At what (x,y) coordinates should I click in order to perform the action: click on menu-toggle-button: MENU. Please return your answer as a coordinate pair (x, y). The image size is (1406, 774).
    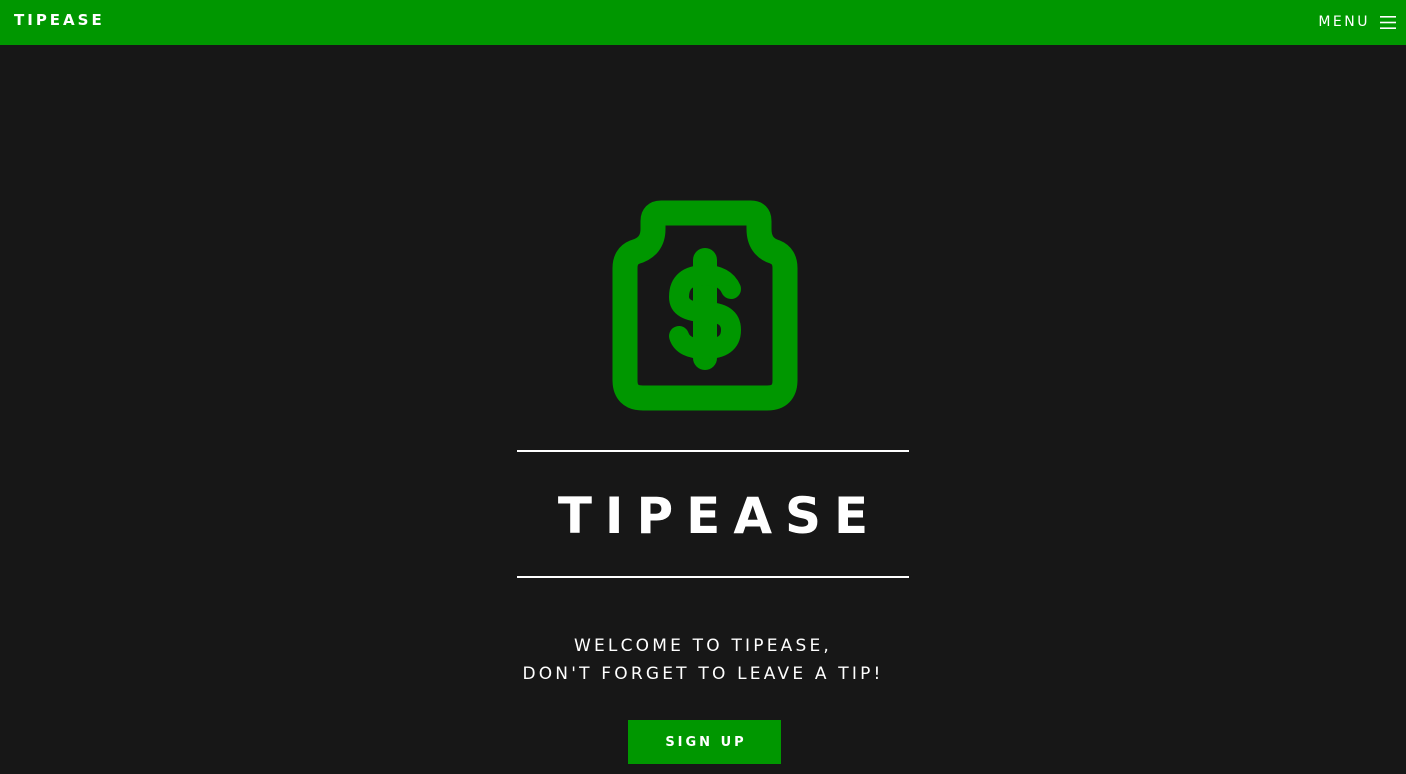
    Looking at the image, I should click on (1357, 22).